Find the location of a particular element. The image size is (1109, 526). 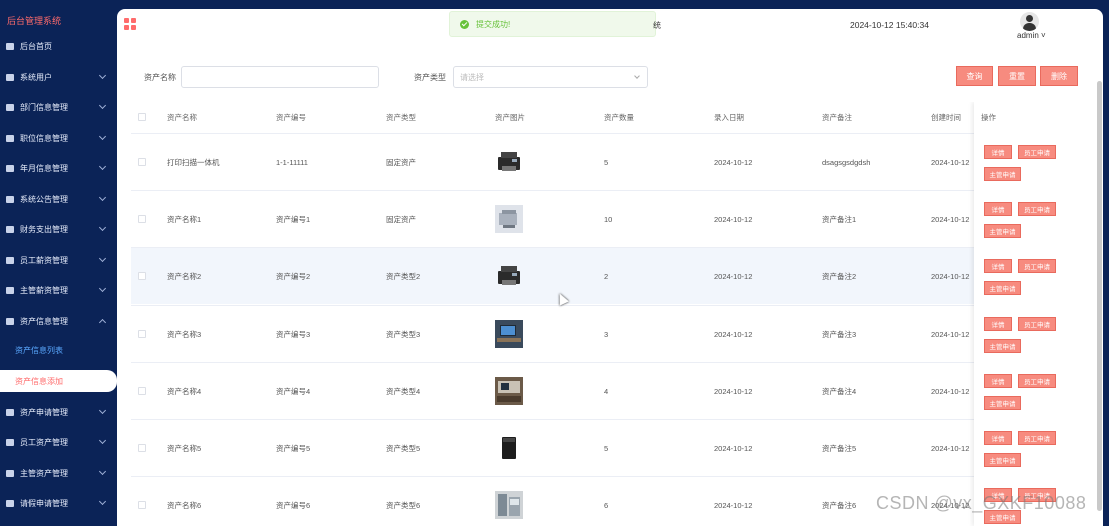

table-cell-qty: 10 is located at coordinates (608, 220).